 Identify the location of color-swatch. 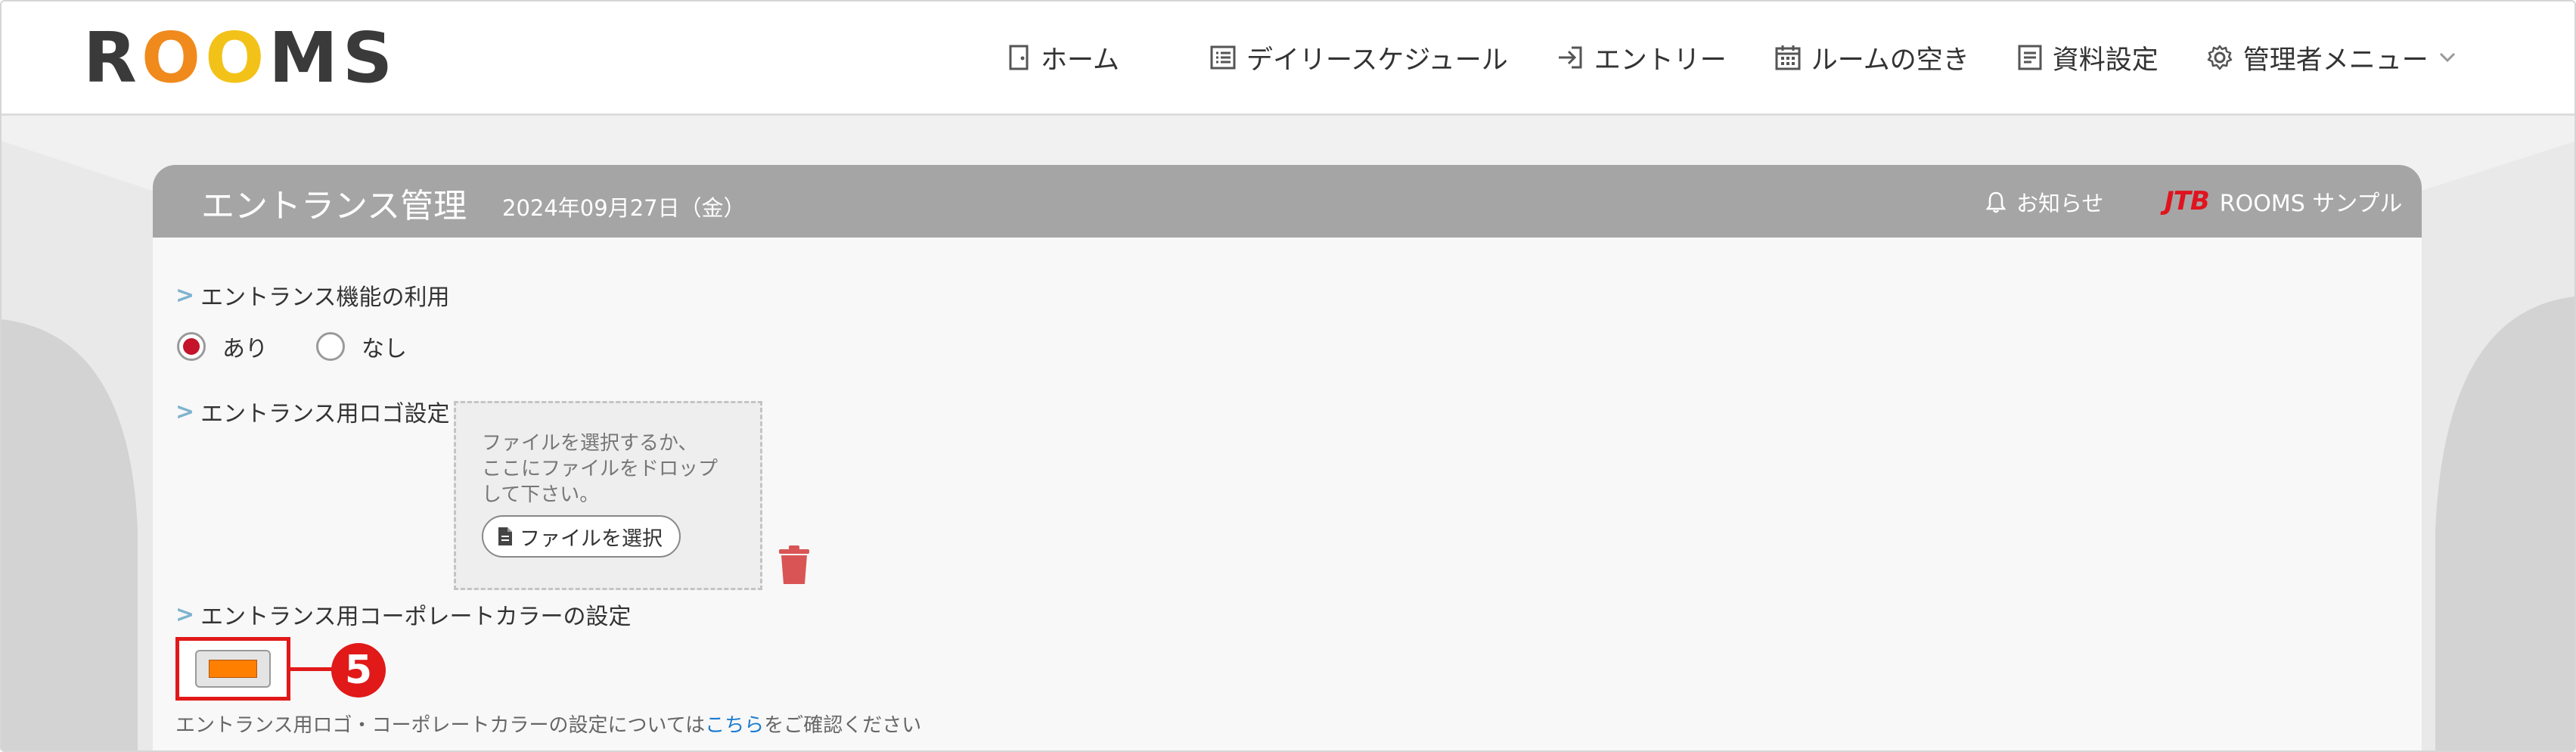
(233, 669).